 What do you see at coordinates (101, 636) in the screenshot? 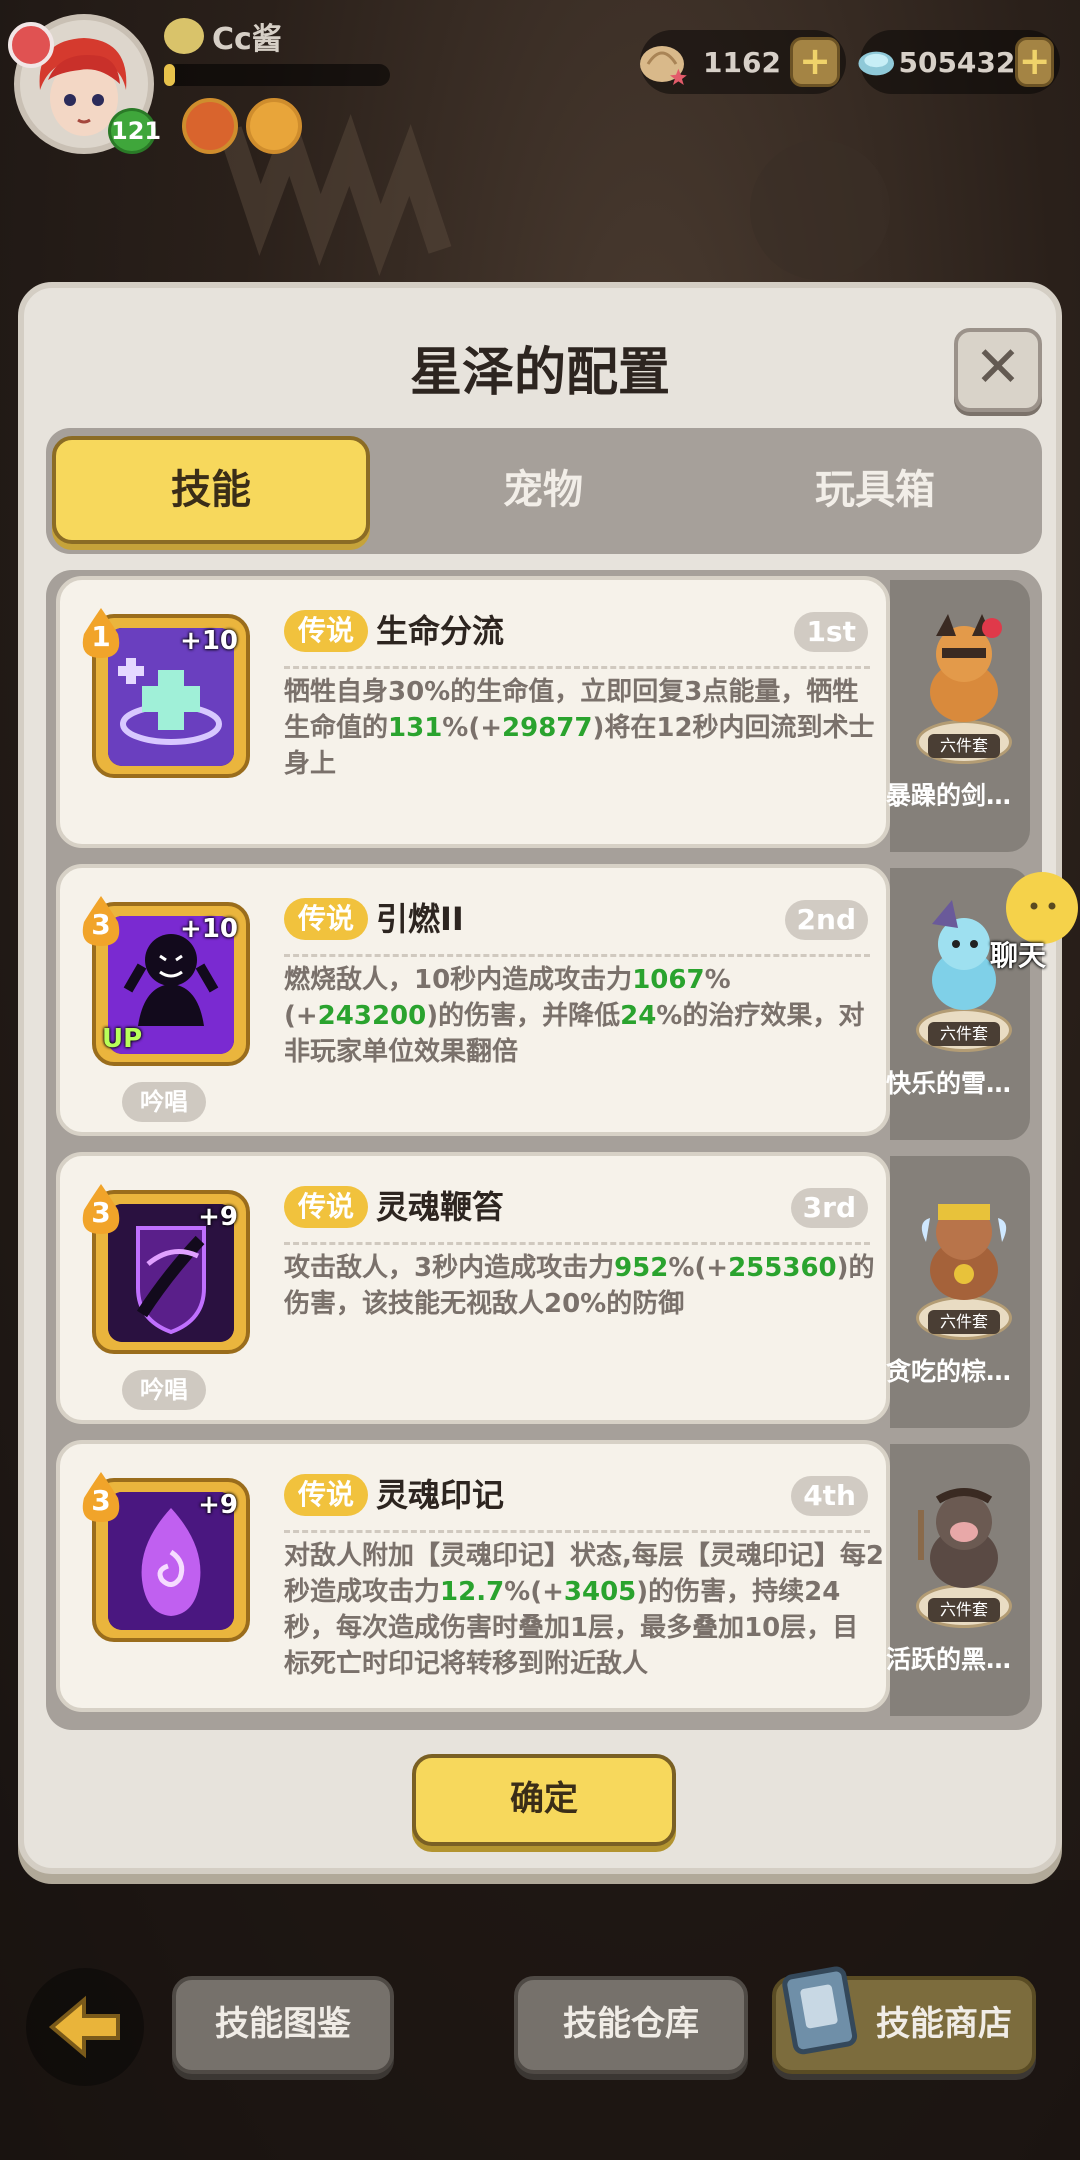
I see `skill-rank: 1` at bounding box center [101, 636].